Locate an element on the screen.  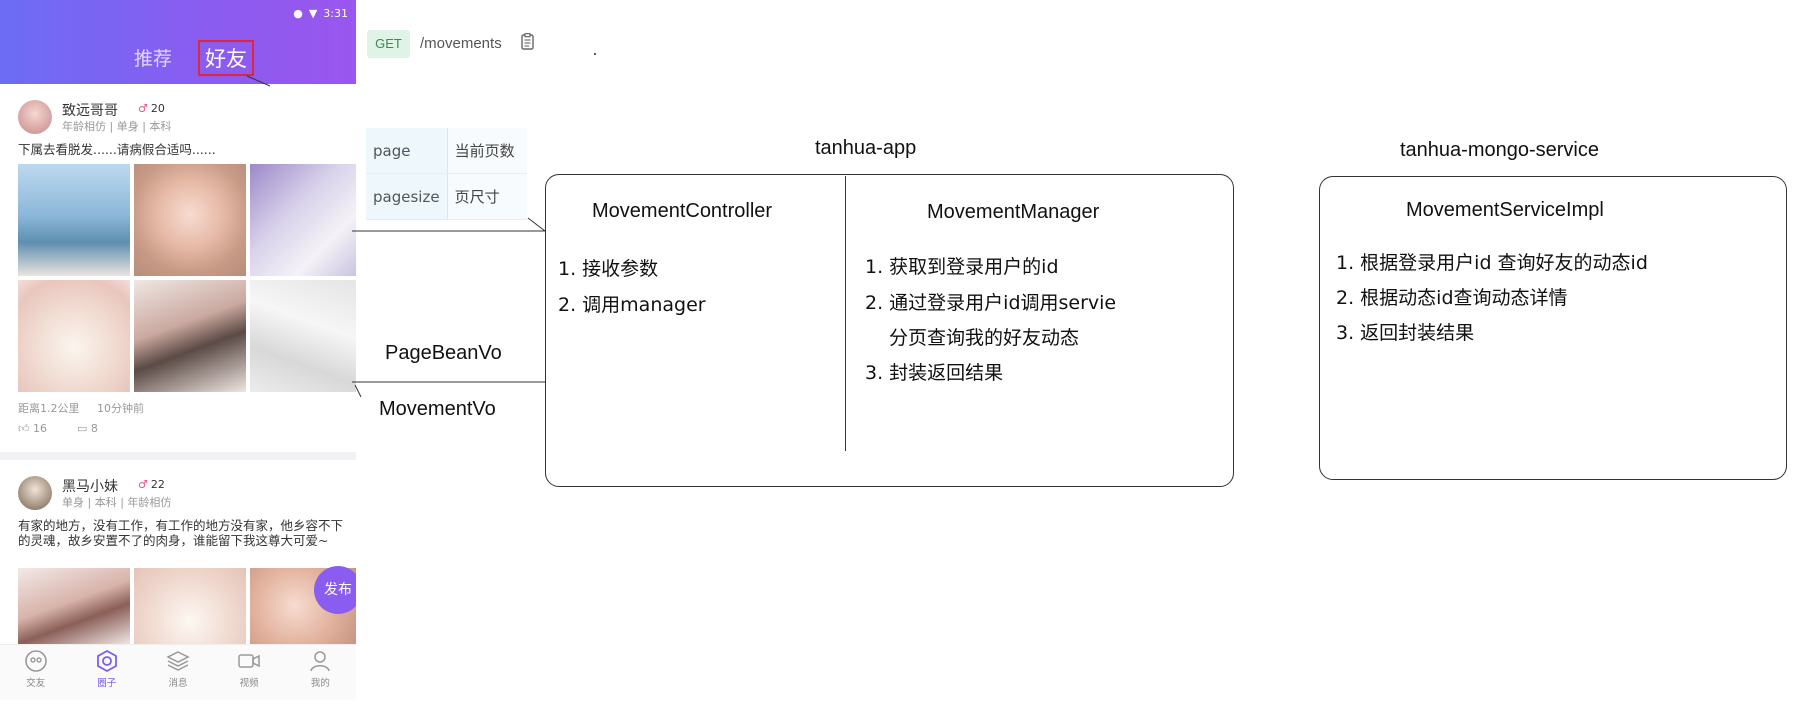
controller-step: 2. 调用manager is located at coordinates (632, 305).